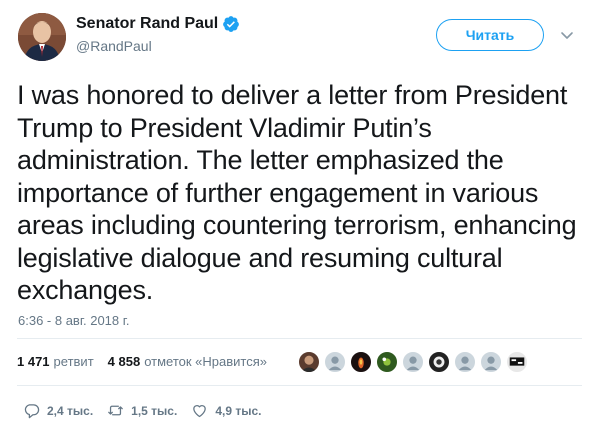 The height and width of the screenshot is (442, 599). Describe the element at coordinates (124, 361) in the screenshot. I see `likes-count: 4 858` at that location.